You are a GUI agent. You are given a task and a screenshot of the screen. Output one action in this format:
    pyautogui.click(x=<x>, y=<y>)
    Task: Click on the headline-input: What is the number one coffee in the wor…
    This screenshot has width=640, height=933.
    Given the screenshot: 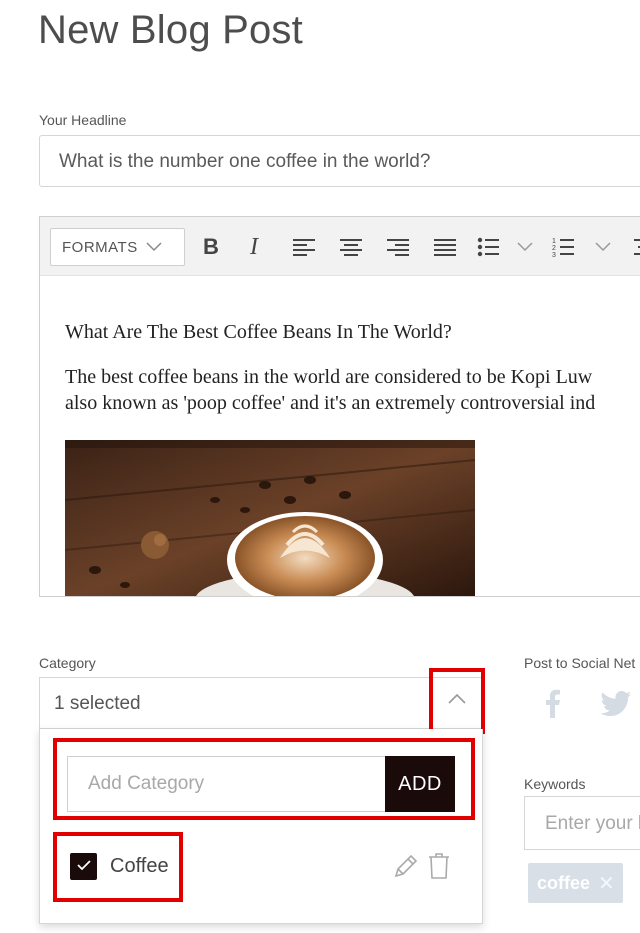 What is the action you would take?
    pyautogui.click(x=339, y=161)
    